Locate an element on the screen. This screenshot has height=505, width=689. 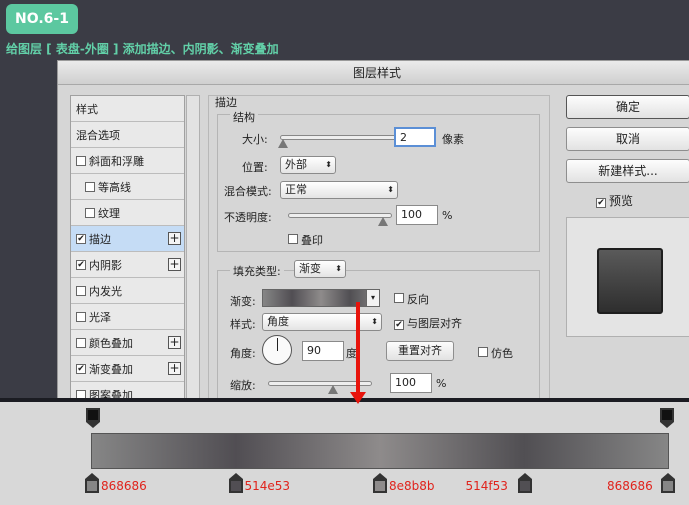
position-label: 位置: is located at coordinates (255, 167).